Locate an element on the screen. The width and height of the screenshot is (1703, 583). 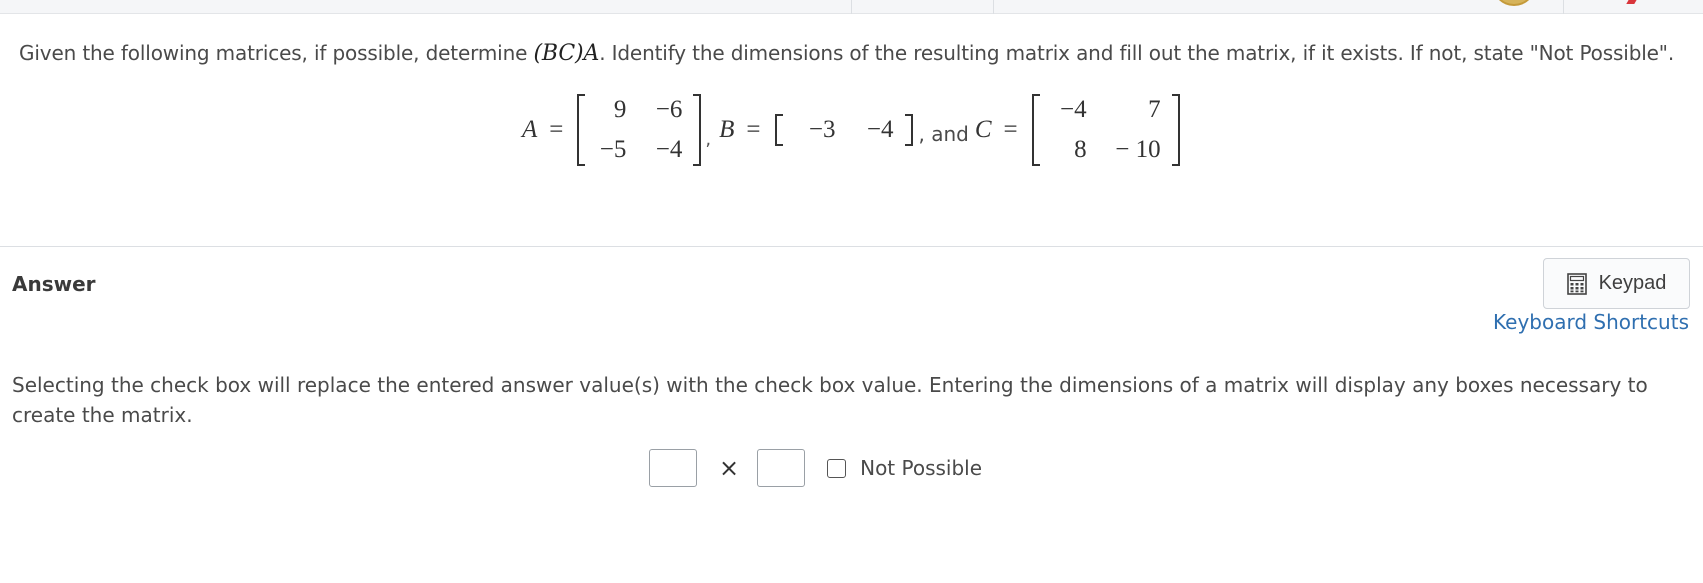
section-divider is located at coordinates (851, 246).